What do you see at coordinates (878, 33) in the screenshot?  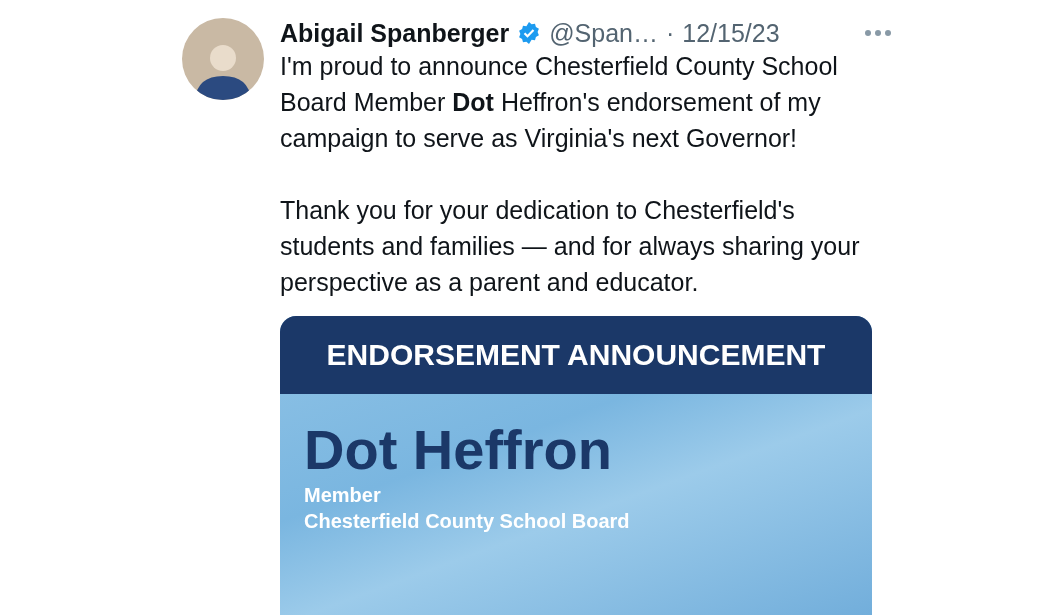 I see `more-options-icon` at bounding box center [878, 33].